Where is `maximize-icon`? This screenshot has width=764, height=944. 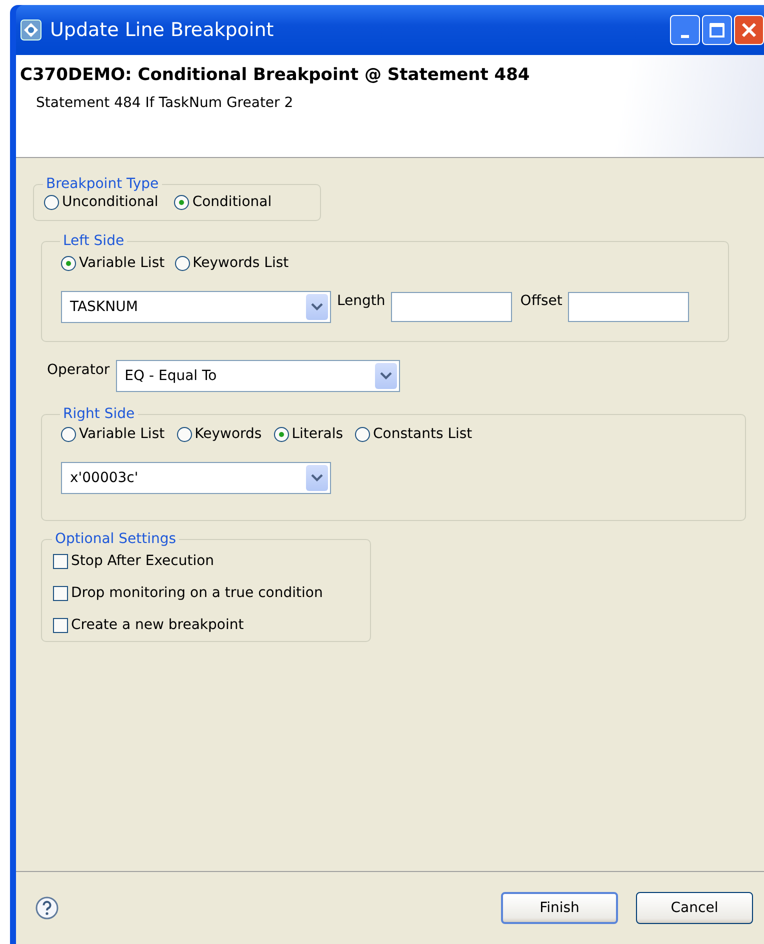
maximize-icon is located at coordinates (717, 30).